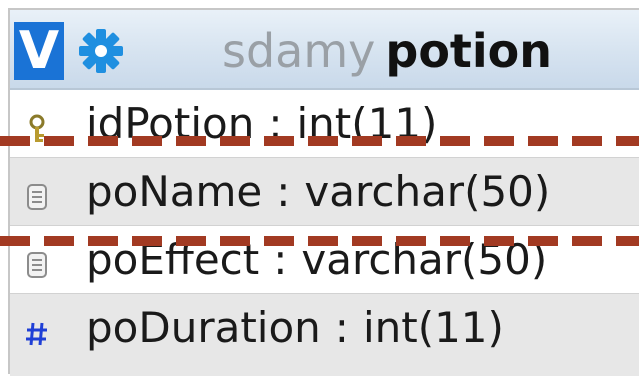 The width and height of the screenshot is (639, 376). What do you see at coordinates (469, 51) in the screenshot?
I see `table-name: potion` at bounding box center [469, 51].